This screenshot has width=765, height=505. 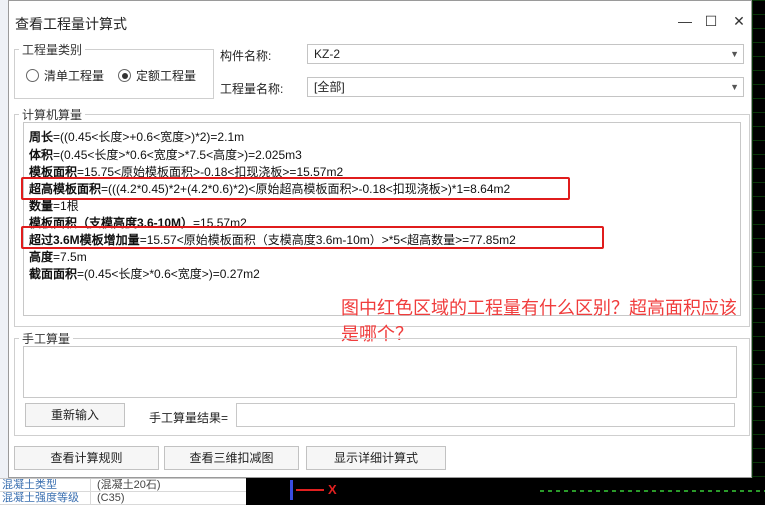 I want to click on cad-viewport, so click(x=758, y=251).